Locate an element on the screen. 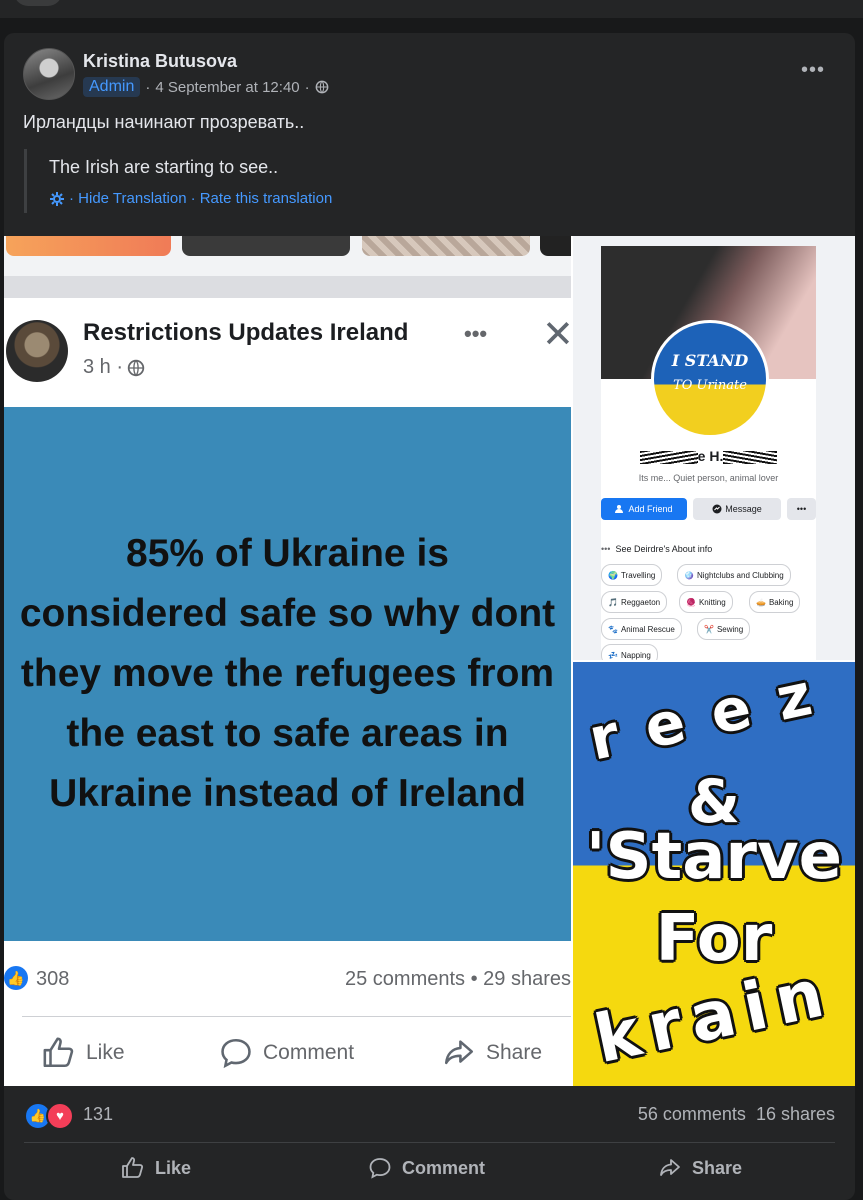 This screenshot has width=863, height=1200. close-icon: ✕ is located at coordinates (556, 335).